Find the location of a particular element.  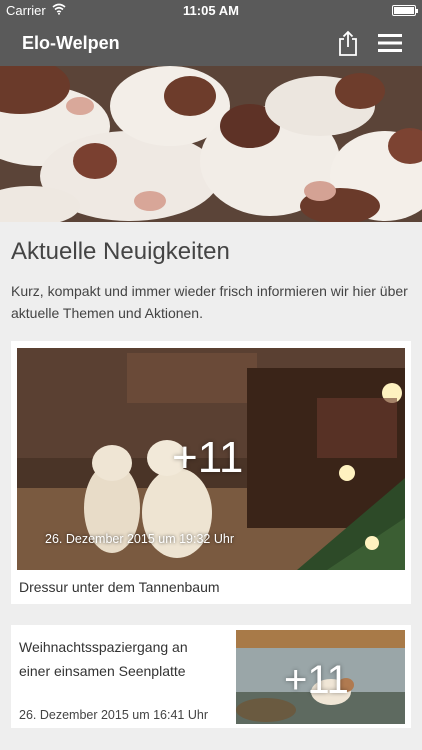

app-title: Elo-Welpen is located at coordinates (71, 43).